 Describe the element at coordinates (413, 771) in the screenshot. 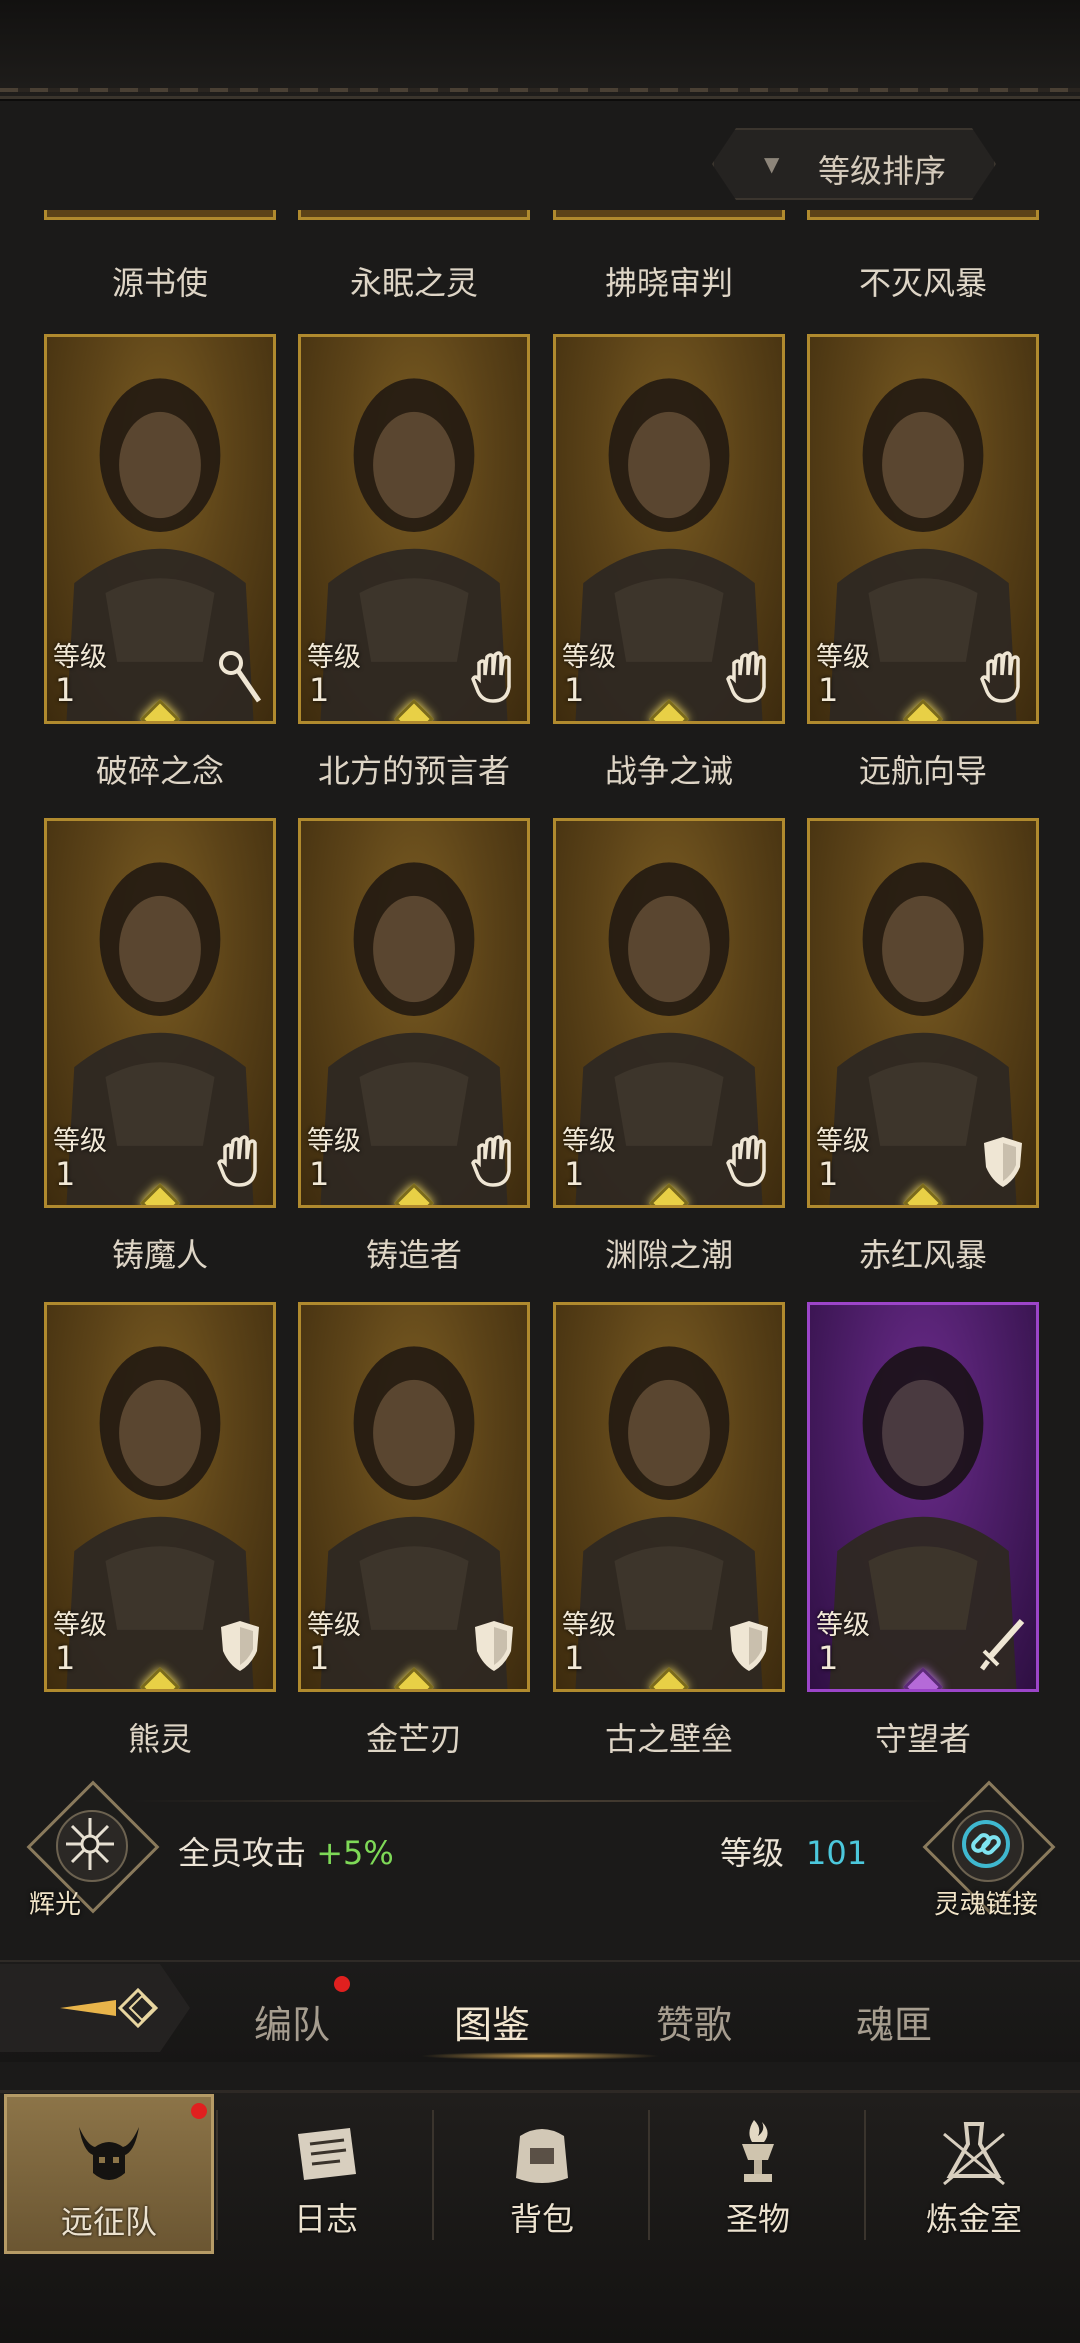

I see `hero-name: 北方的预言者` at that location.